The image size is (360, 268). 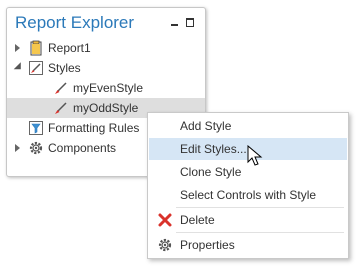 I want to click on delete-x-icon, so click(x=165, y=220).